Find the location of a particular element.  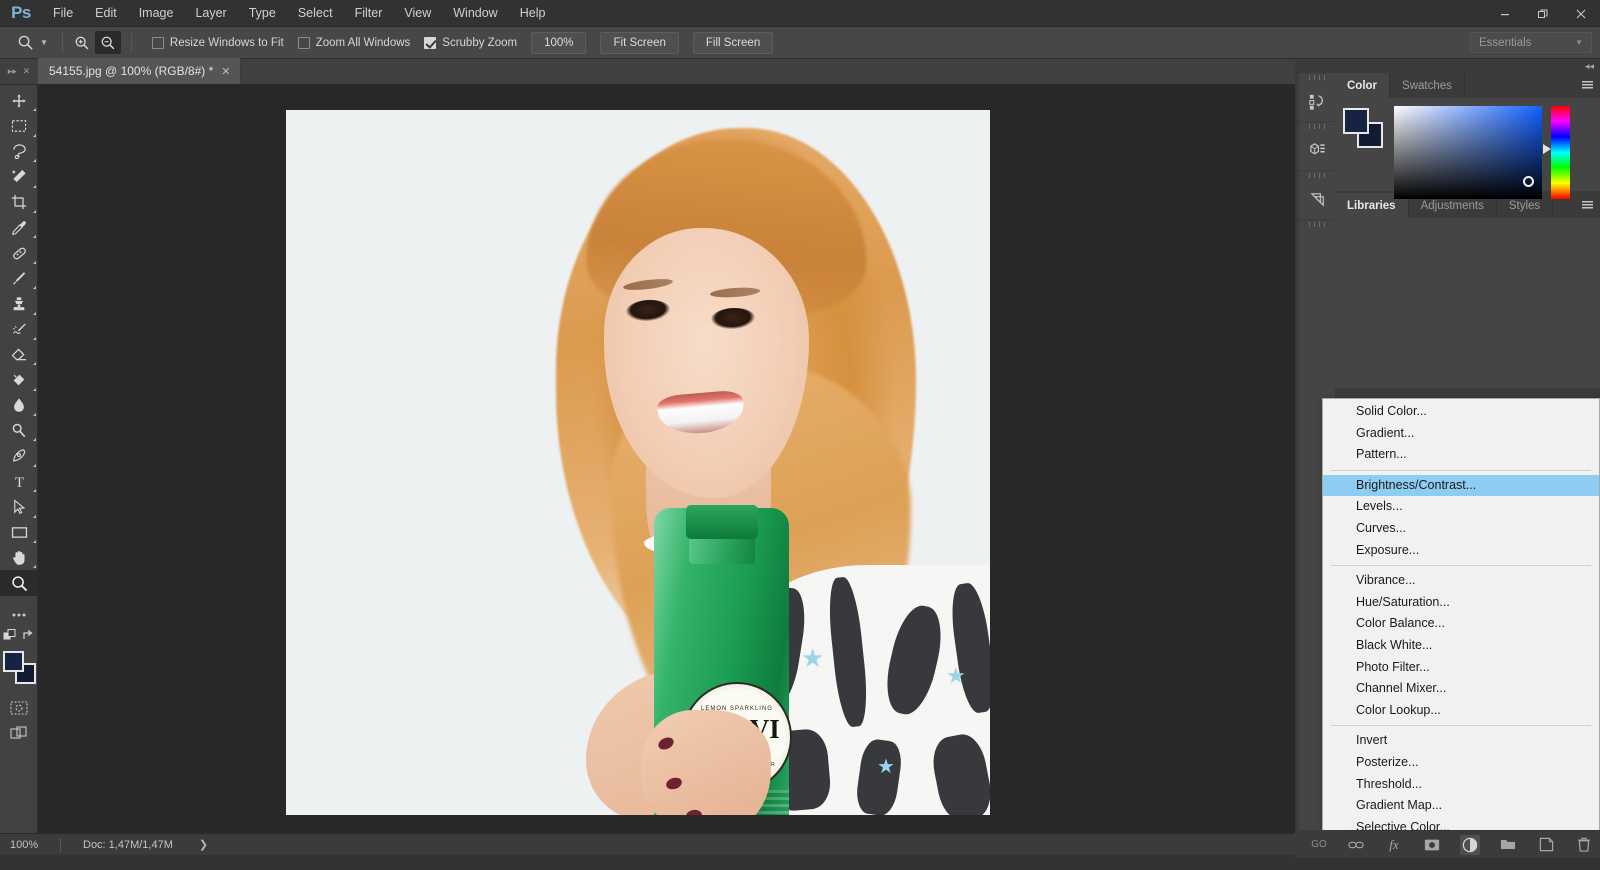

zoom-tool-icon is located at coordinates (25, 43).